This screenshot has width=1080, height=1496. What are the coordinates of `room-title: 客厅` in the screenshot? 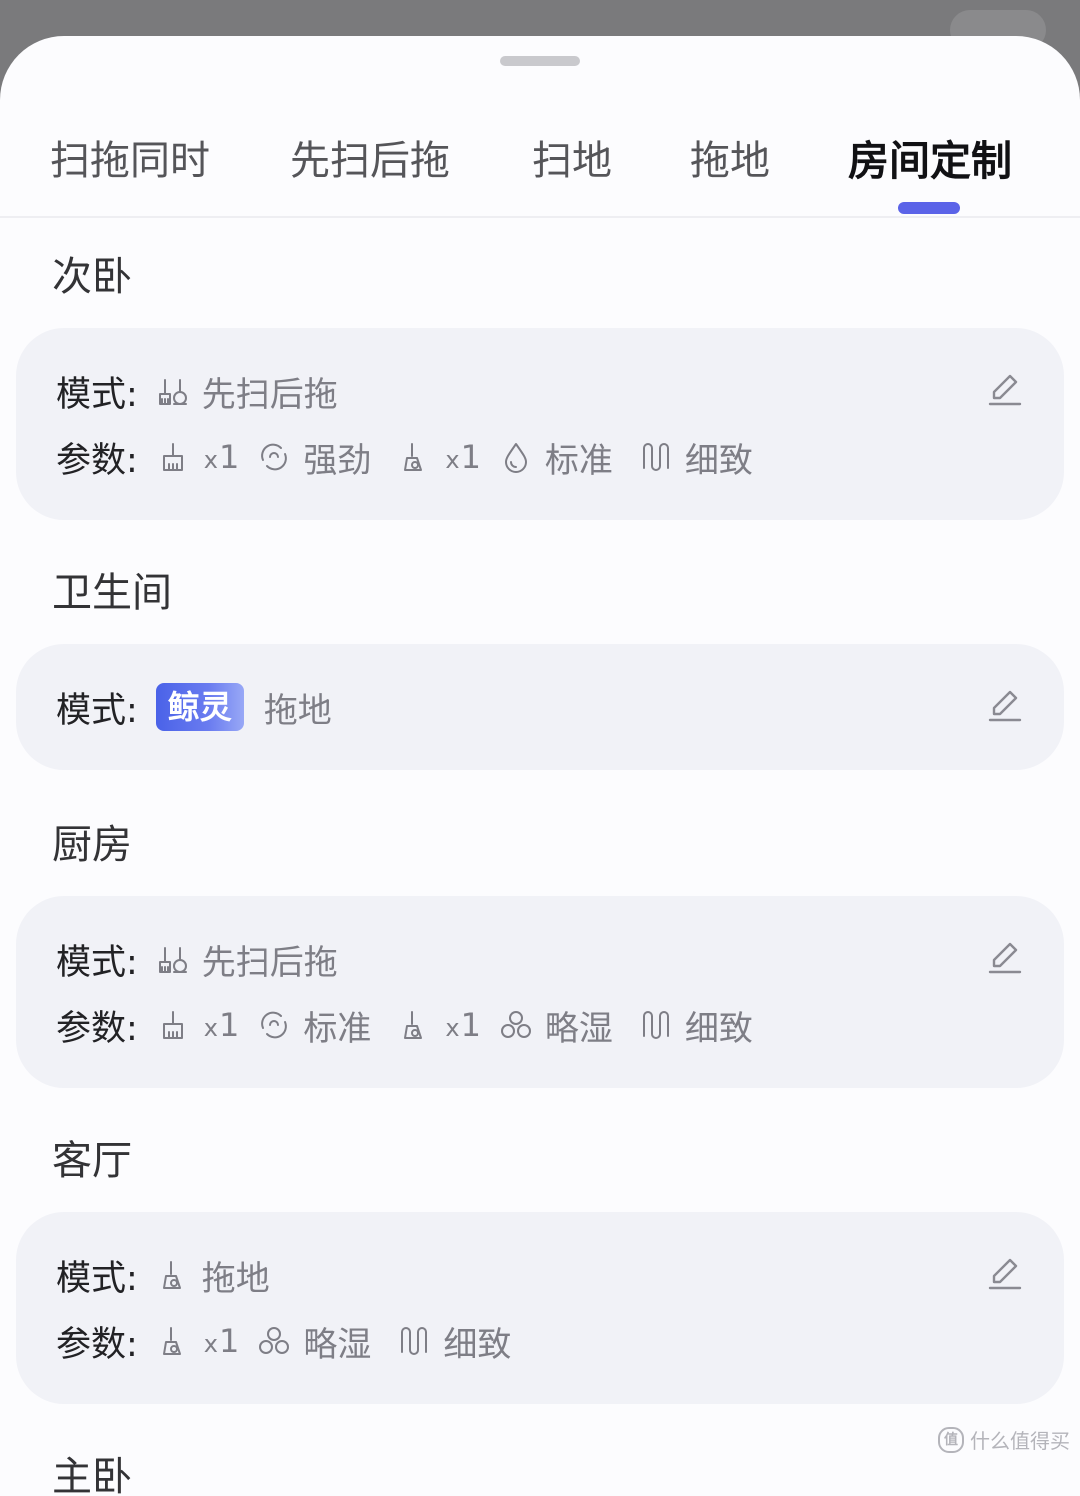 It's located at (92, 1161).